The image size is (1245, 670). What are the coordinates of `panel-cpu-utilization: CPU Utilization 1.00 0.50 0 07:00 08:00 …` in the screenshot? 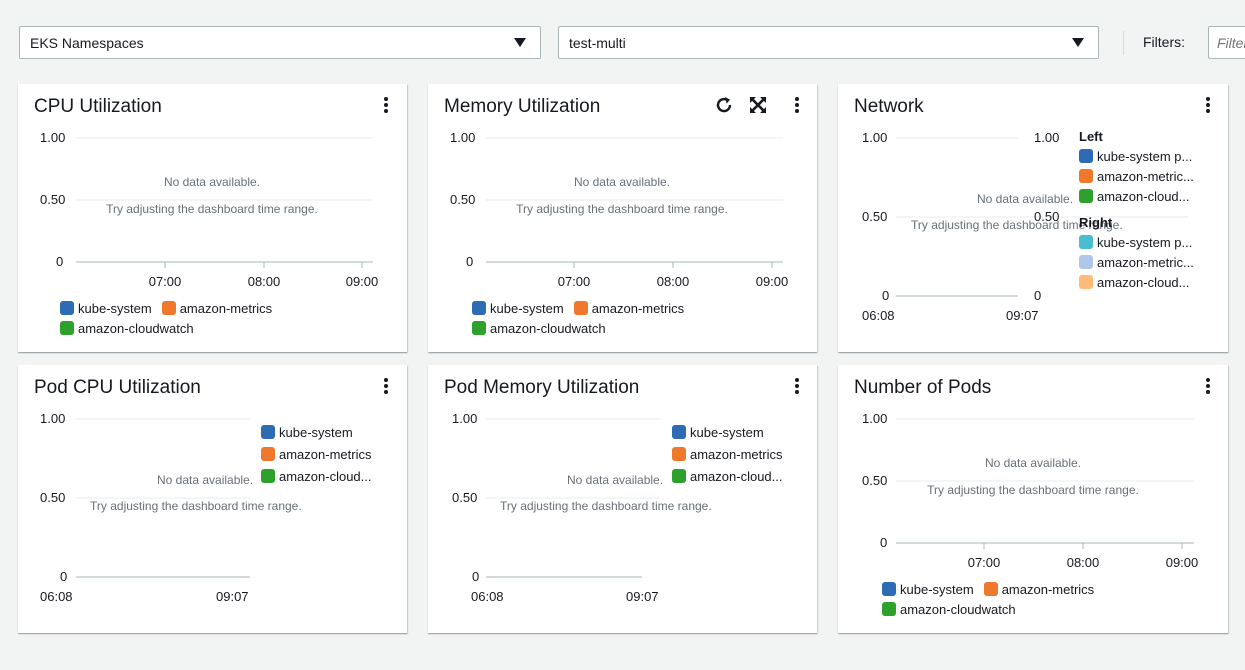 It's located at (212, 218).